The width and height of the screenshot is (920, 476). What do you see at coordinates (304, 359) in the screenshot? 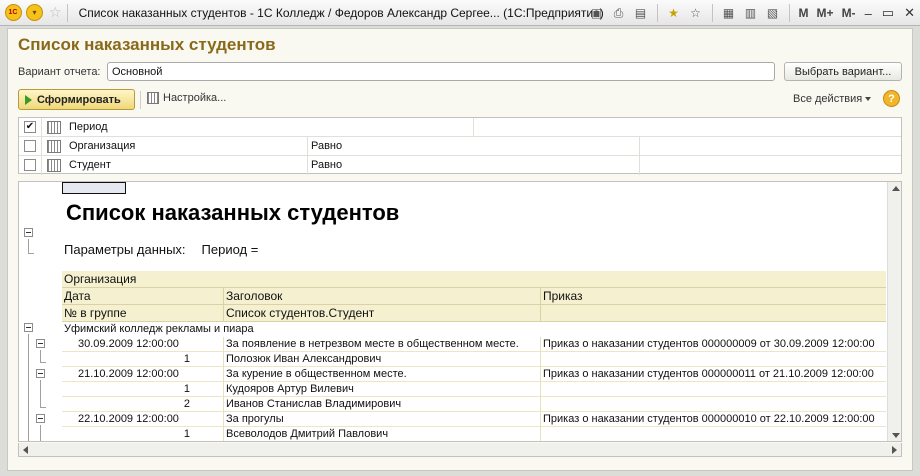
I see `student-cell: Полозюк Иван Александрович` at bounding box center [304, 359].